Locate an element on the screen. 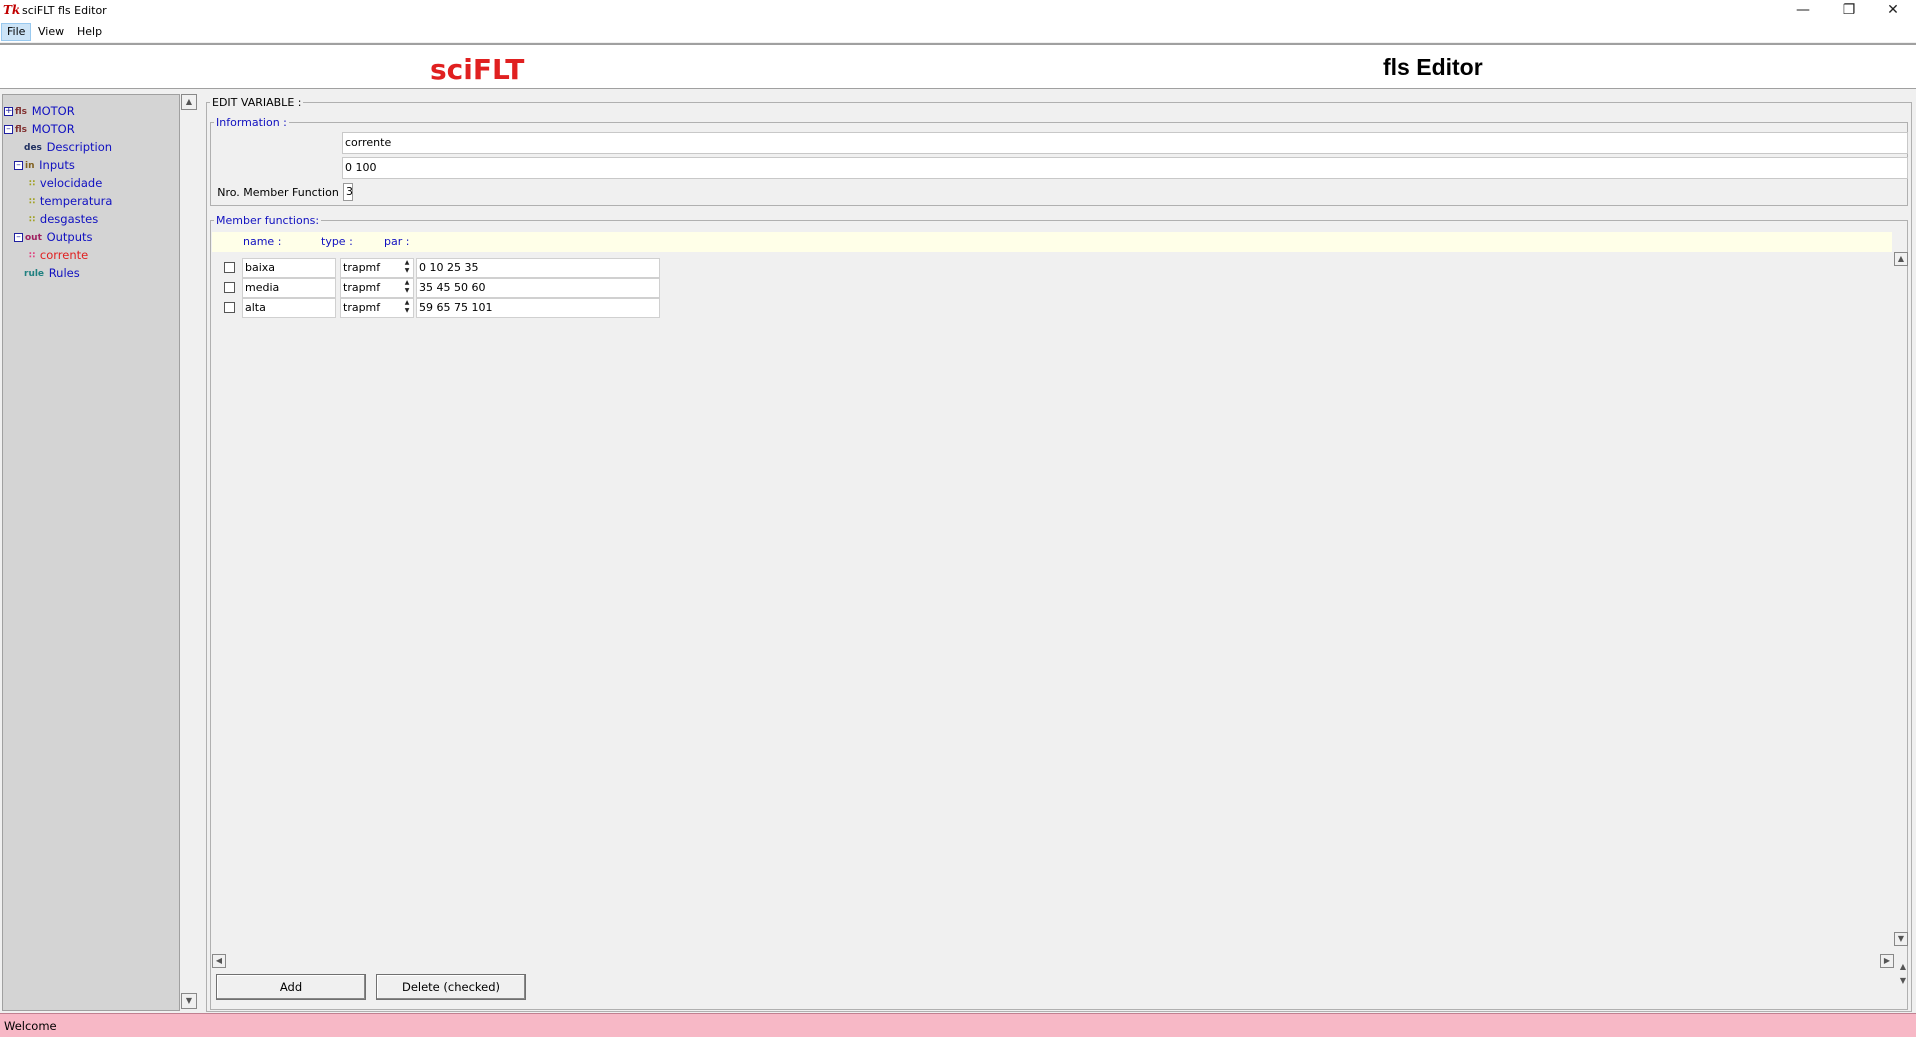 Image resolution: width=1916 pixels, height=1037 pixels. window-title: sciFLT fls Editor is located at coordinates (64, 10).